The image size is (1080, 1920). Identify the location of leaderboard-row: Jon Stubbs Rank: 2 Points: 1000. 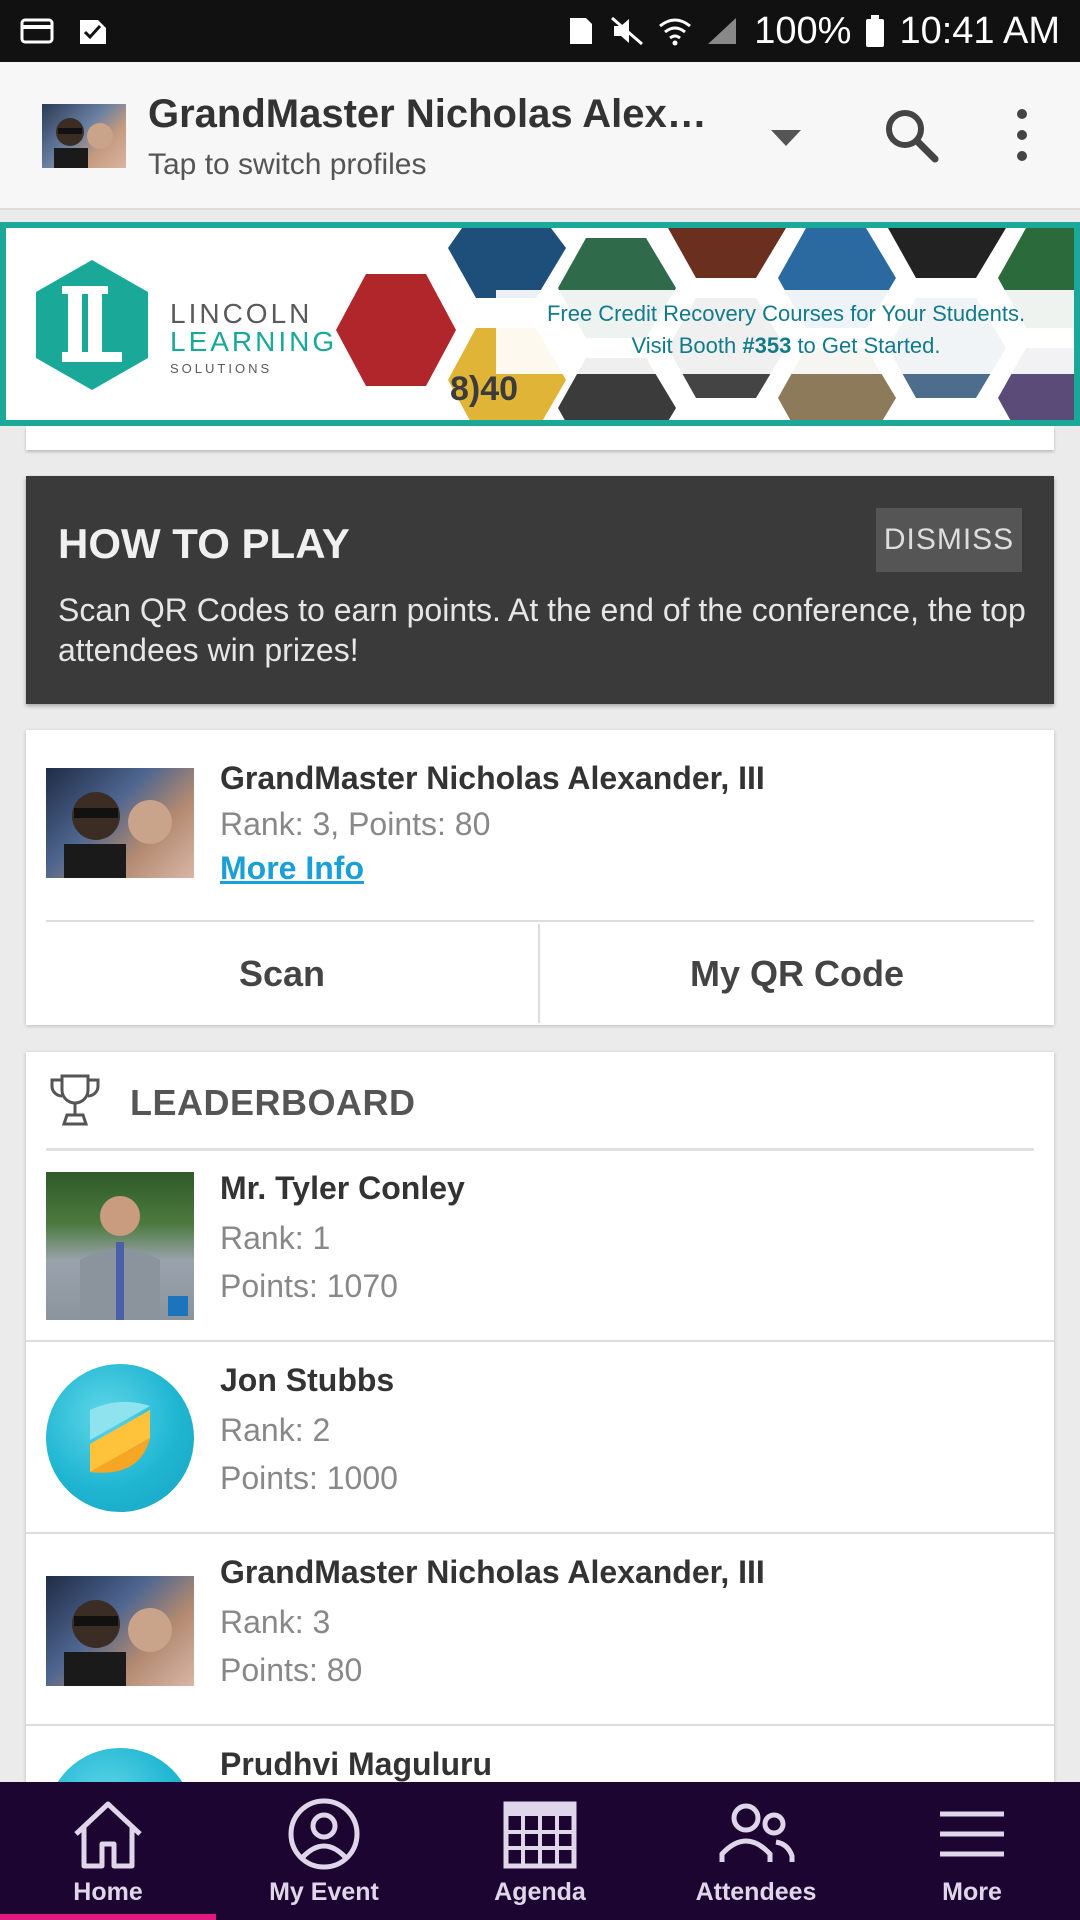
(540, 1438).